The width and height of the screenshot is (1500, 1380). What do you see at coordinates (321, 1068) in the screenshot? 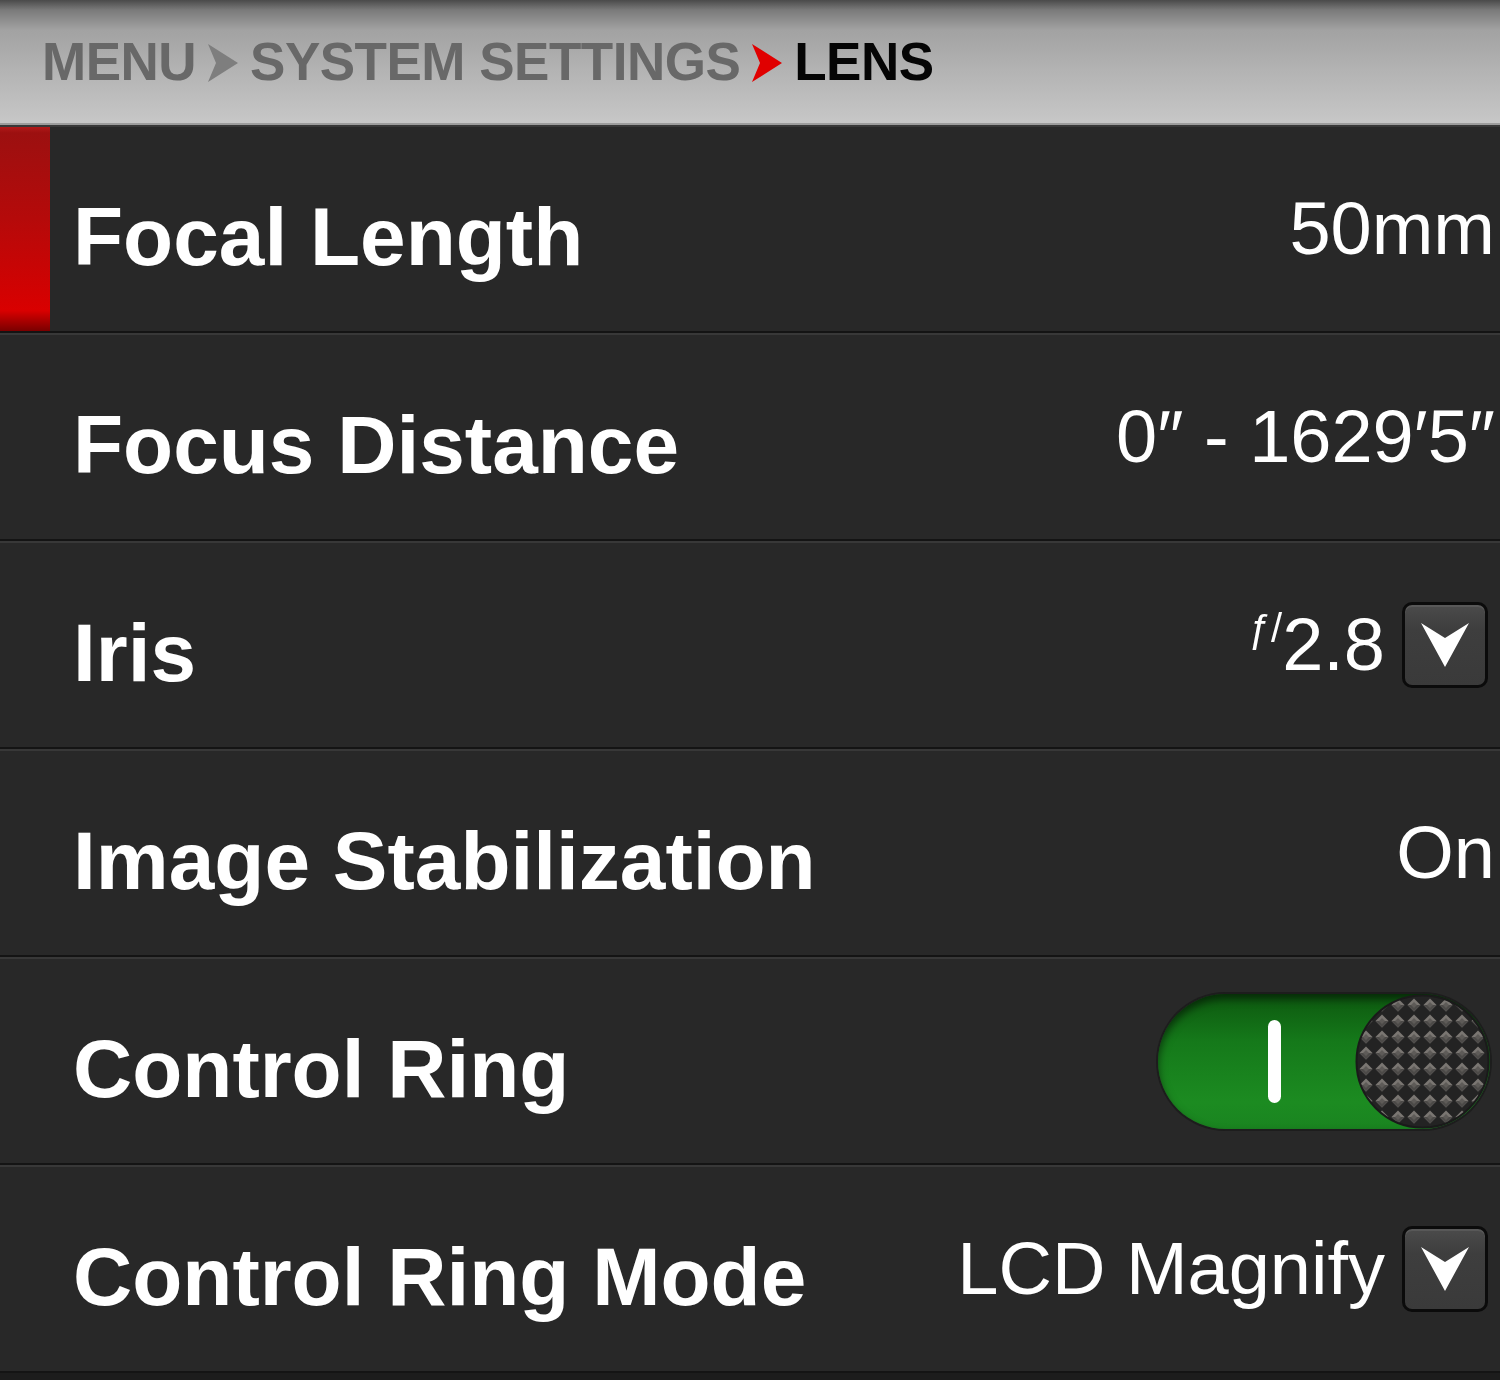
I see `setting-label: Control Ring` at bounding box center [321, 1068].